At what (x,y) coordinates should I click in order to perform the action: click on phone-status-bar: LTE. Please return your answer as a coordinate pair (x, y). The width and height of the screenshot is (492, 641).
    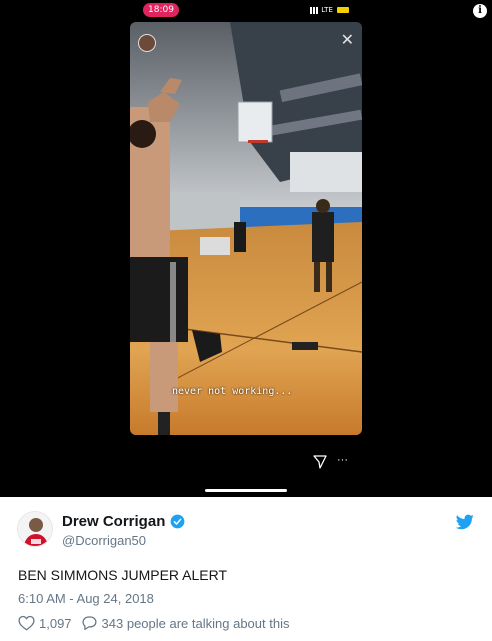
    Looking at the image, I should click on (334, 10).